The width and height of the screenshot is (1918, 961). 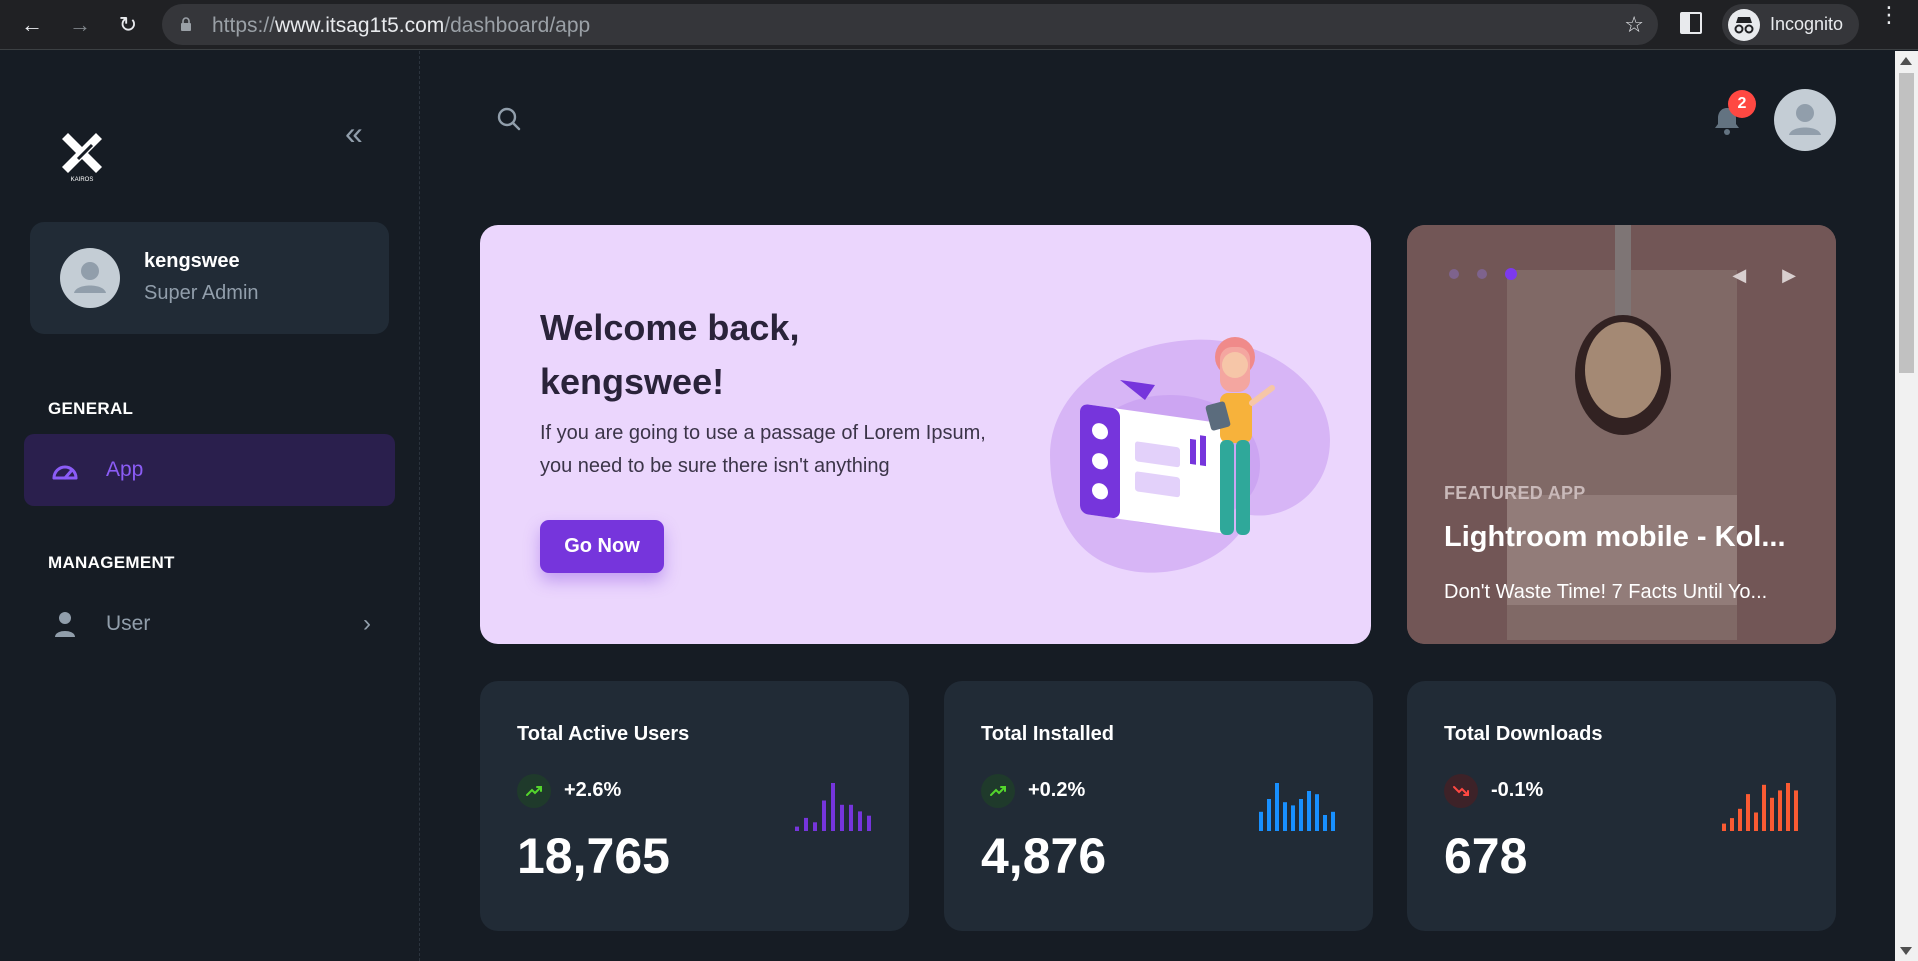 What do you see at coordinates (65, 624) in the screenshot?
I see `user-icon` at bounding box center [65, 624].